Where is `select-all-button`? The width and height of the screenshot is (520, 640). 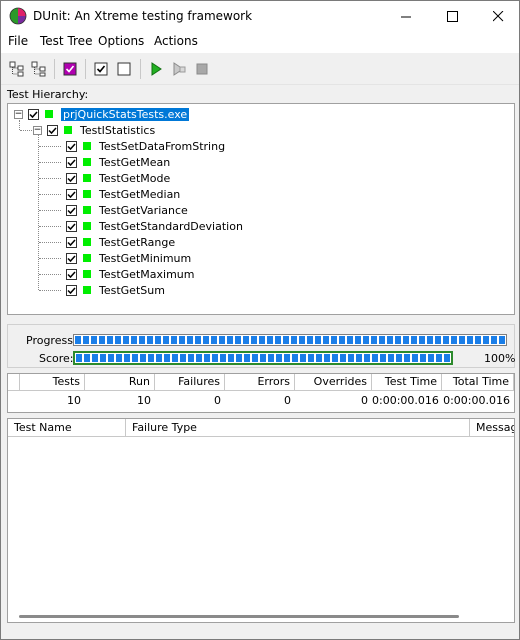 select-all-button is located at coordinates (70, 69).